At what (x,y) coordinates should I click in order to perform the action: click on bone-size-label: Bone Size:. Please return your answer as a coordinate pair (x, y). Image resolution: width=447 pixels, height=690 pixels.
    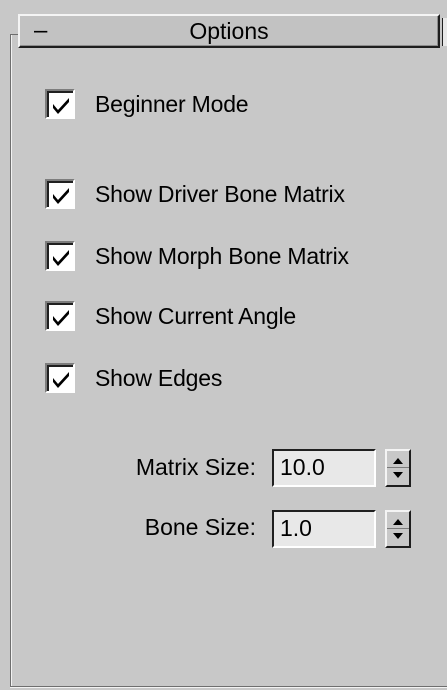
    Looking at the image, I should click on (200, 527).